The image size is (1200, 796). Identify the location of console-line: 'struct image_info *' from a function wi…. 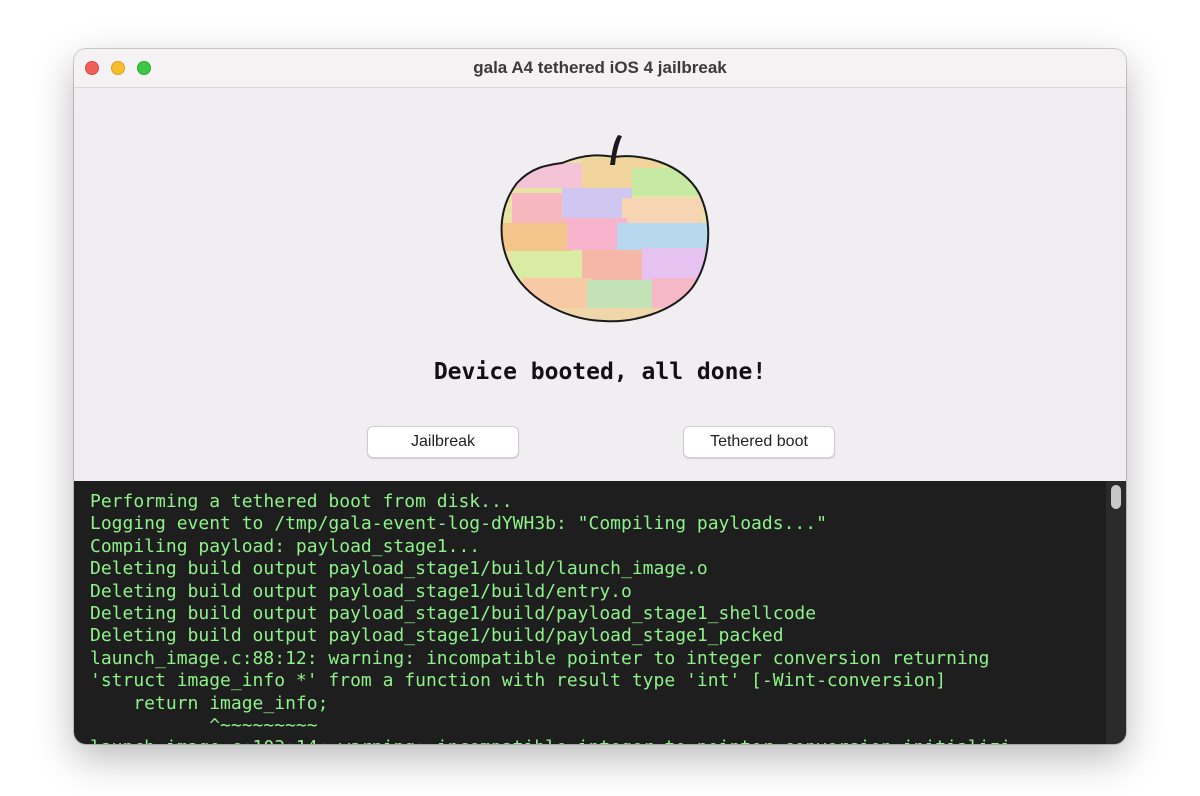
(518, 681).